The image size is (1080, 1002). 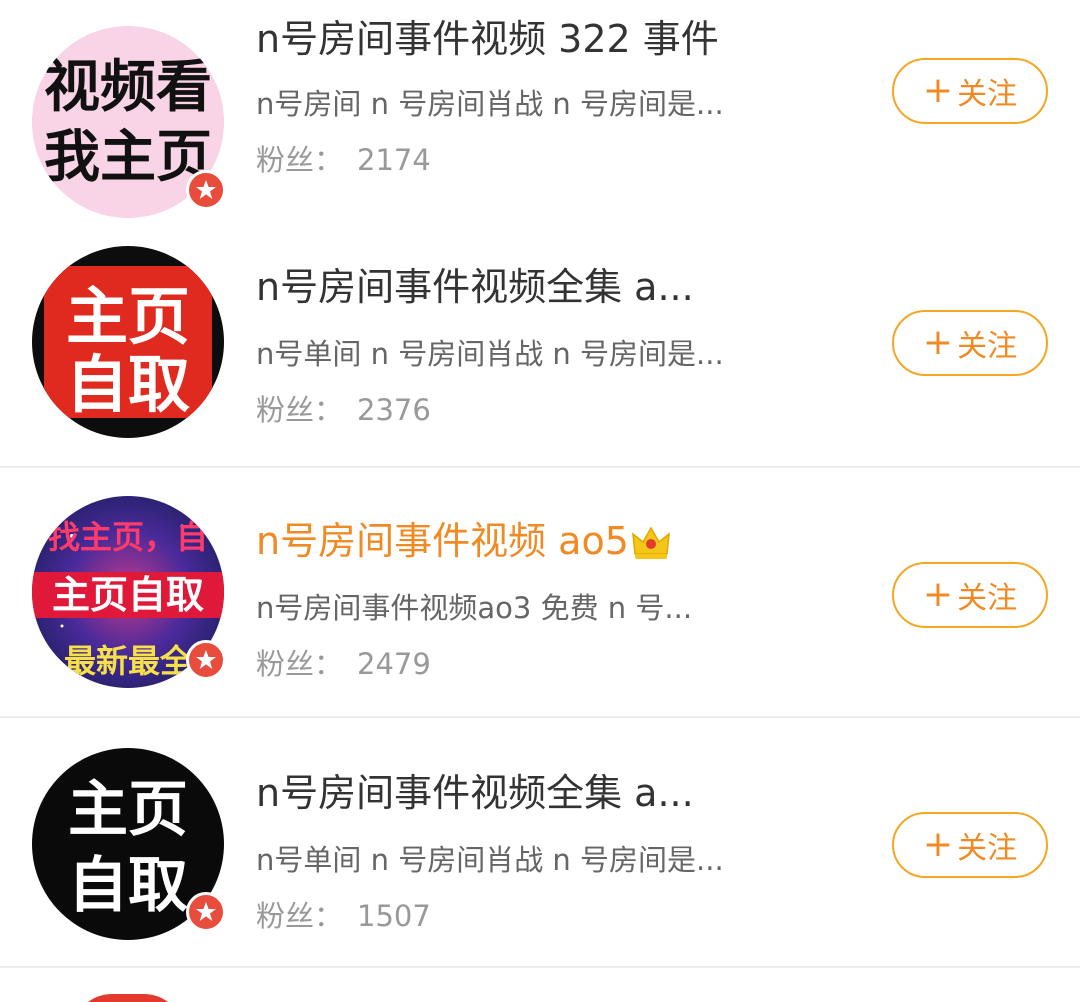 I want to click on fans-info: 粉丝： 2479, so click(x=343, y=664).